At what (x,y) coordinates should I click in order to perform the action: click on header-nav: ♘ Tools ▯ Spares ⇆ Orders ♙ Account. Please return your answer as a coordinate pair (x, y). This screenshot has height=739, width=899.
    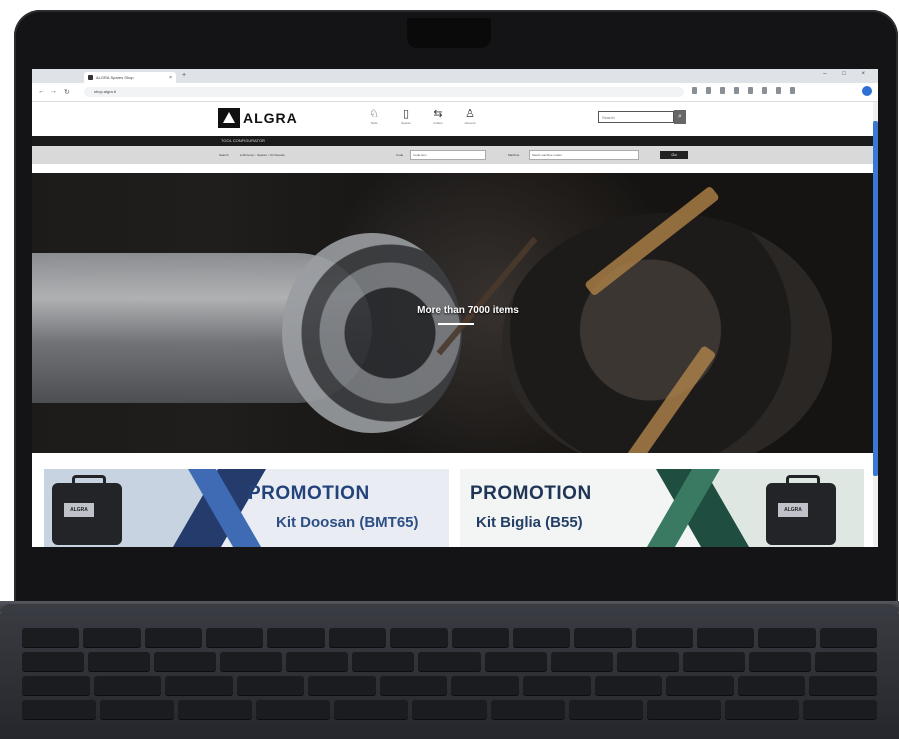
    Looking at the image, I should click on (422, 116).